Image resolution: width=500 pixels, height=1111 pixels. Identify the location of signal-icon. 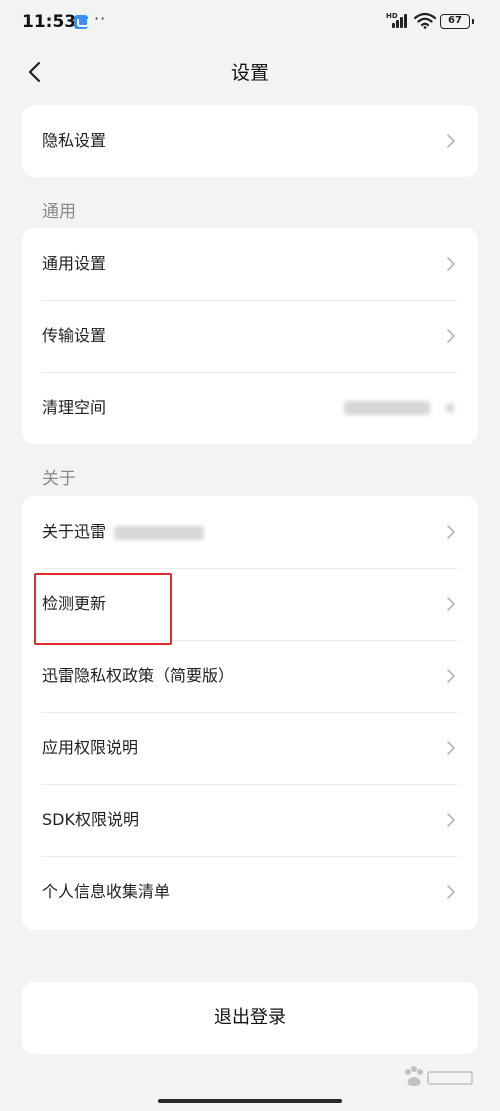
(400, 21).